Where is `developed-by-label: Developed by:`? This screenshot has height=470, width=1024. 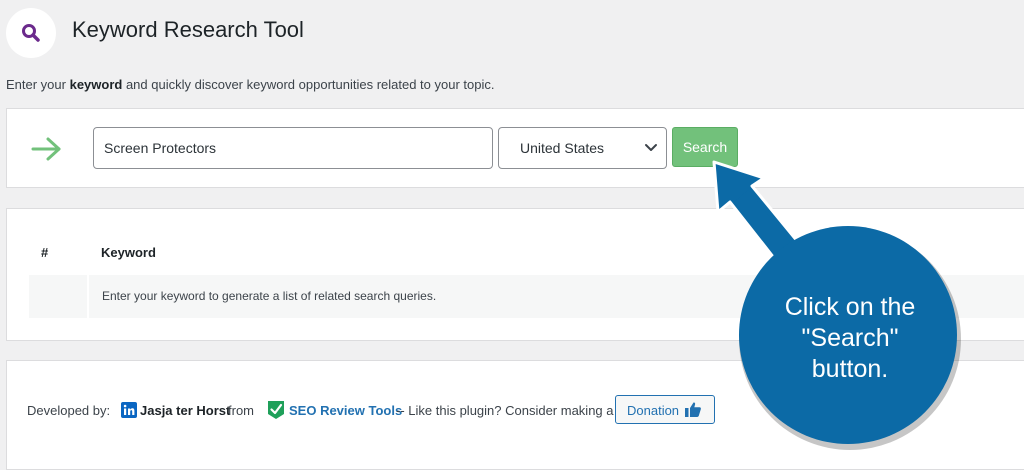 developed-by-label: Developed by: is located at coordinates (69, 410).